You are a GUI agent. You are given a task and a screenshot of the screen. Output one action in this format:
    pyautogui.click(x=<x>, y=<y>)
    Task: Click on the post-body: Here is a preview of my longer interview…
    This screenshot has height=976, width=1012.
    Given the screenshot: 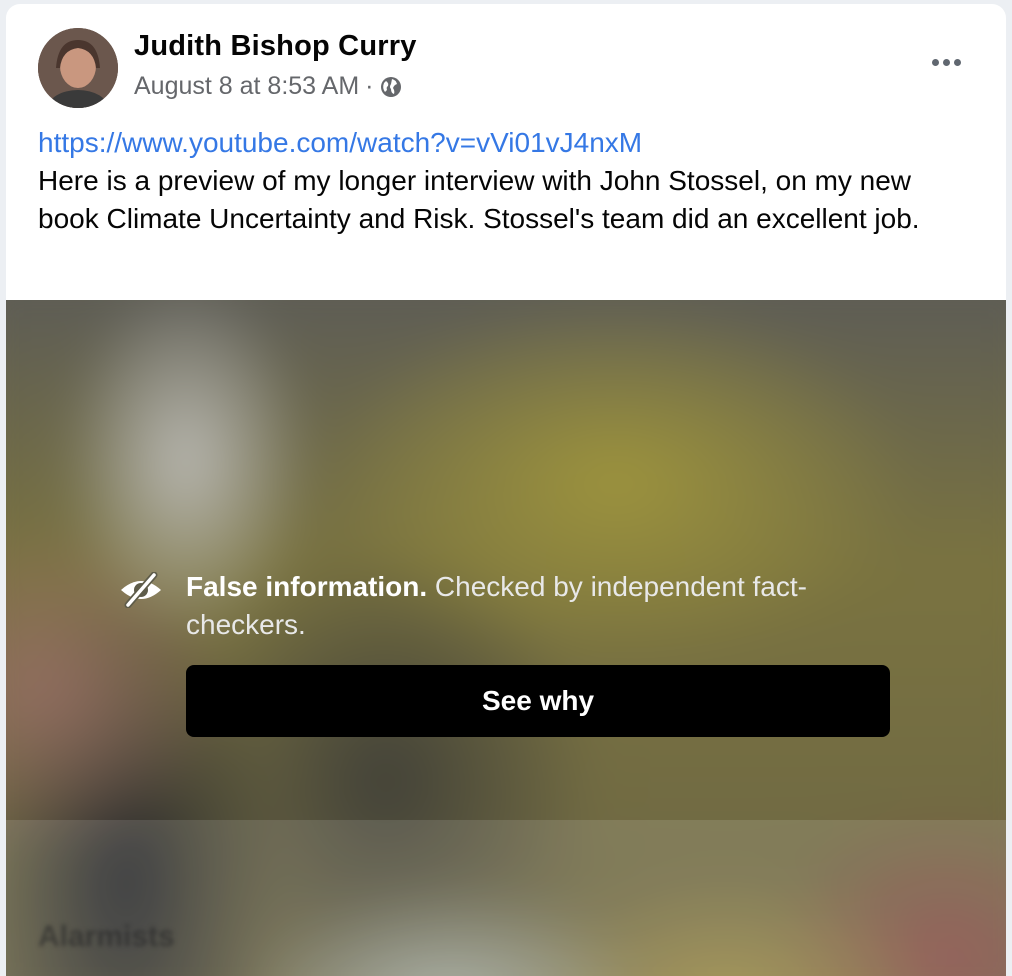 What is the action you would take?
    pyautogui.click(x=479, y=199)
    